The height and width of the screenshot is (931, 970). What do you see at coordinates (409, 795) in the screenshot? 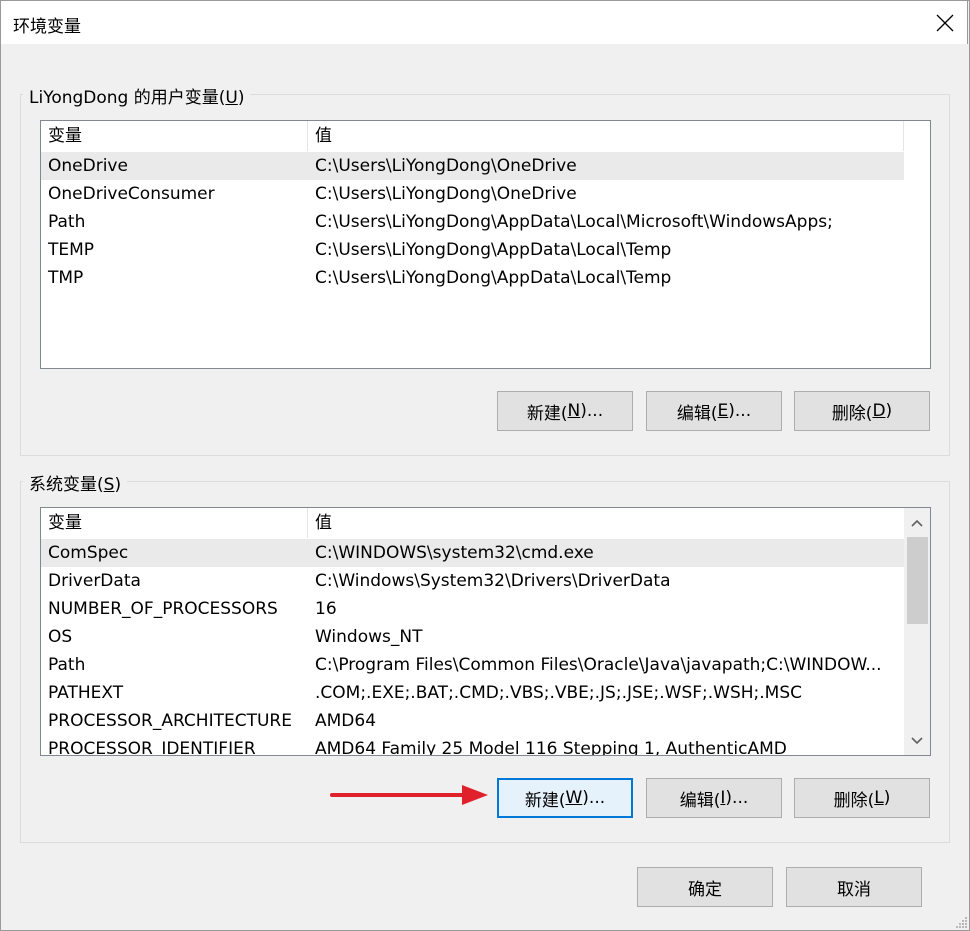
I see `annotation-arrow-icon` at bounding box center [409, 795].